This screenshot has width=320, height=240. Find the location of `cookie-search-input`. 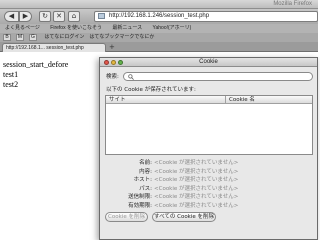

cookie-search-input is located at coordinates (218, 76).